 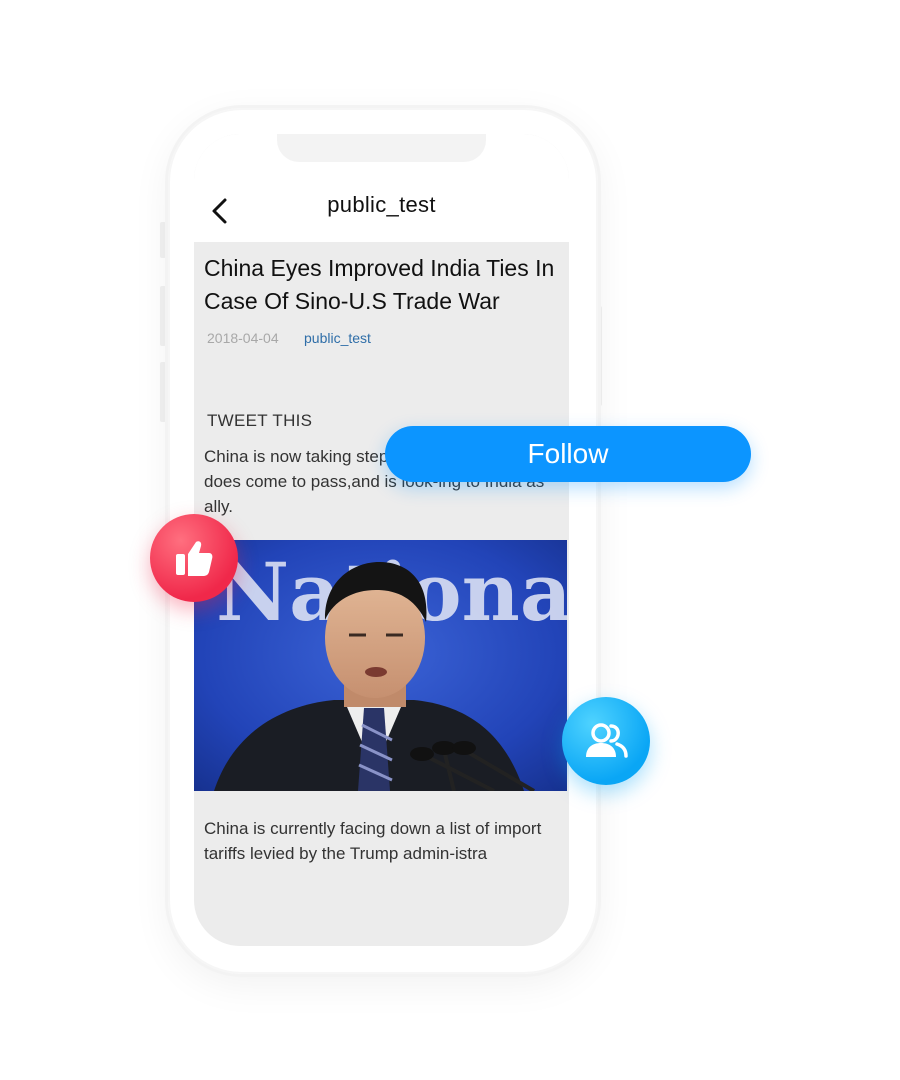 What do you see at coordinates (163, 392) in the screenshot?
I see `volume-down-button` at bounding box center [163, 392].